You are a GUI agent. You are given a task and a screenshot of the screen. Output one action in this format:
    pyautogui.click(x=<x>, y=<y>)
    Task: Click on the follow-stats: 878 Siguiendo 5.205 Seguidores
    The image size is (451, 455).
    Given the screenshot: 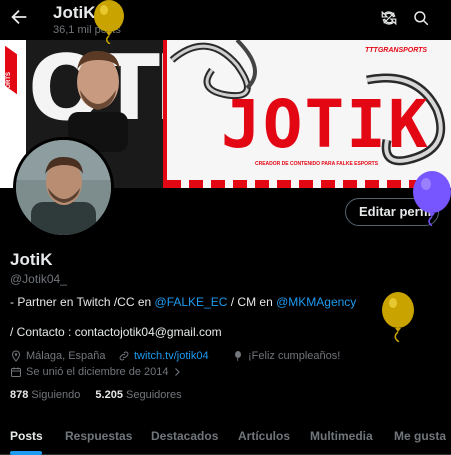 What is the action you would take?
    pyautogui.click(x=96, y=395)
    